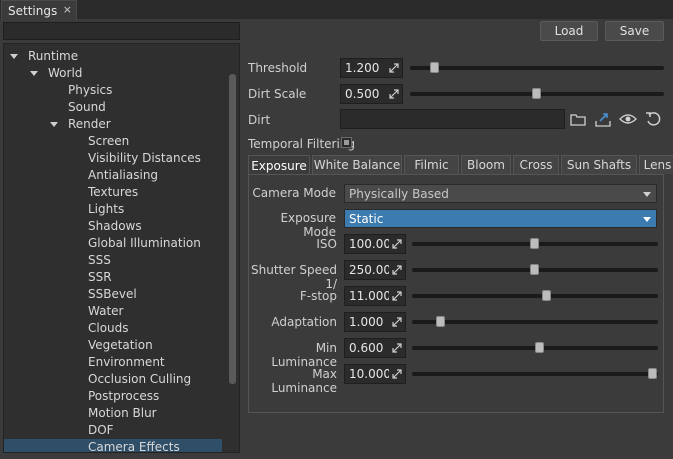 This screenshot has width=673, height=459. I want to click on tab-bloom: Bloom, so click(486, 164).